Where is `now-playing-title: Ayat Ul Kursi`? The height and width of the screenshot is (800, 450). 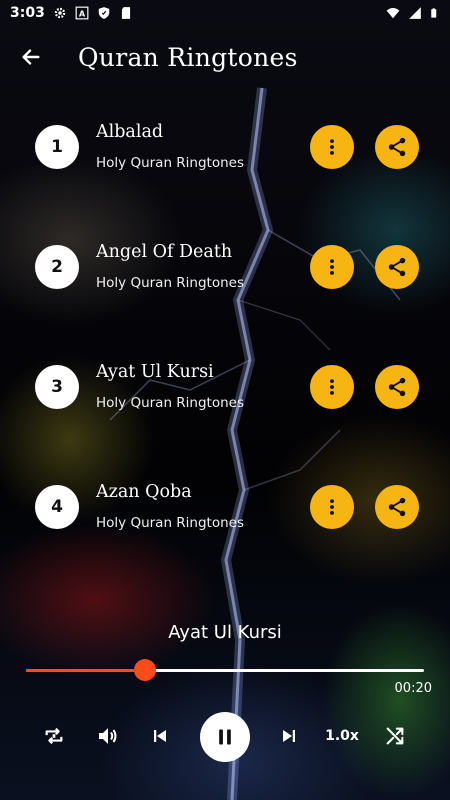 now-playing-title: Ayat Ul Kursi is located at coordinates (225, 632).